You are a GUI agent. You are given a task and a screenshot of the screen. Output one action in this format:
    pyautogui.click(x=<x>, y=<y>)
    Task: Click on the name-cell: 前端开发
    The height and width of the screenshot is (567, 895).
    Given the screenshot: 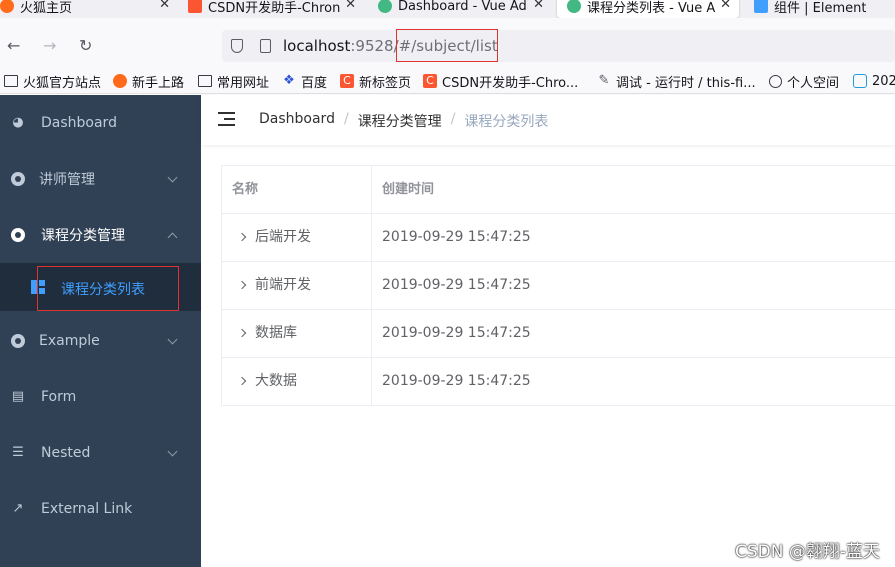 What is the action you would take?
    pyautogui.click(x=297, y=286)
    